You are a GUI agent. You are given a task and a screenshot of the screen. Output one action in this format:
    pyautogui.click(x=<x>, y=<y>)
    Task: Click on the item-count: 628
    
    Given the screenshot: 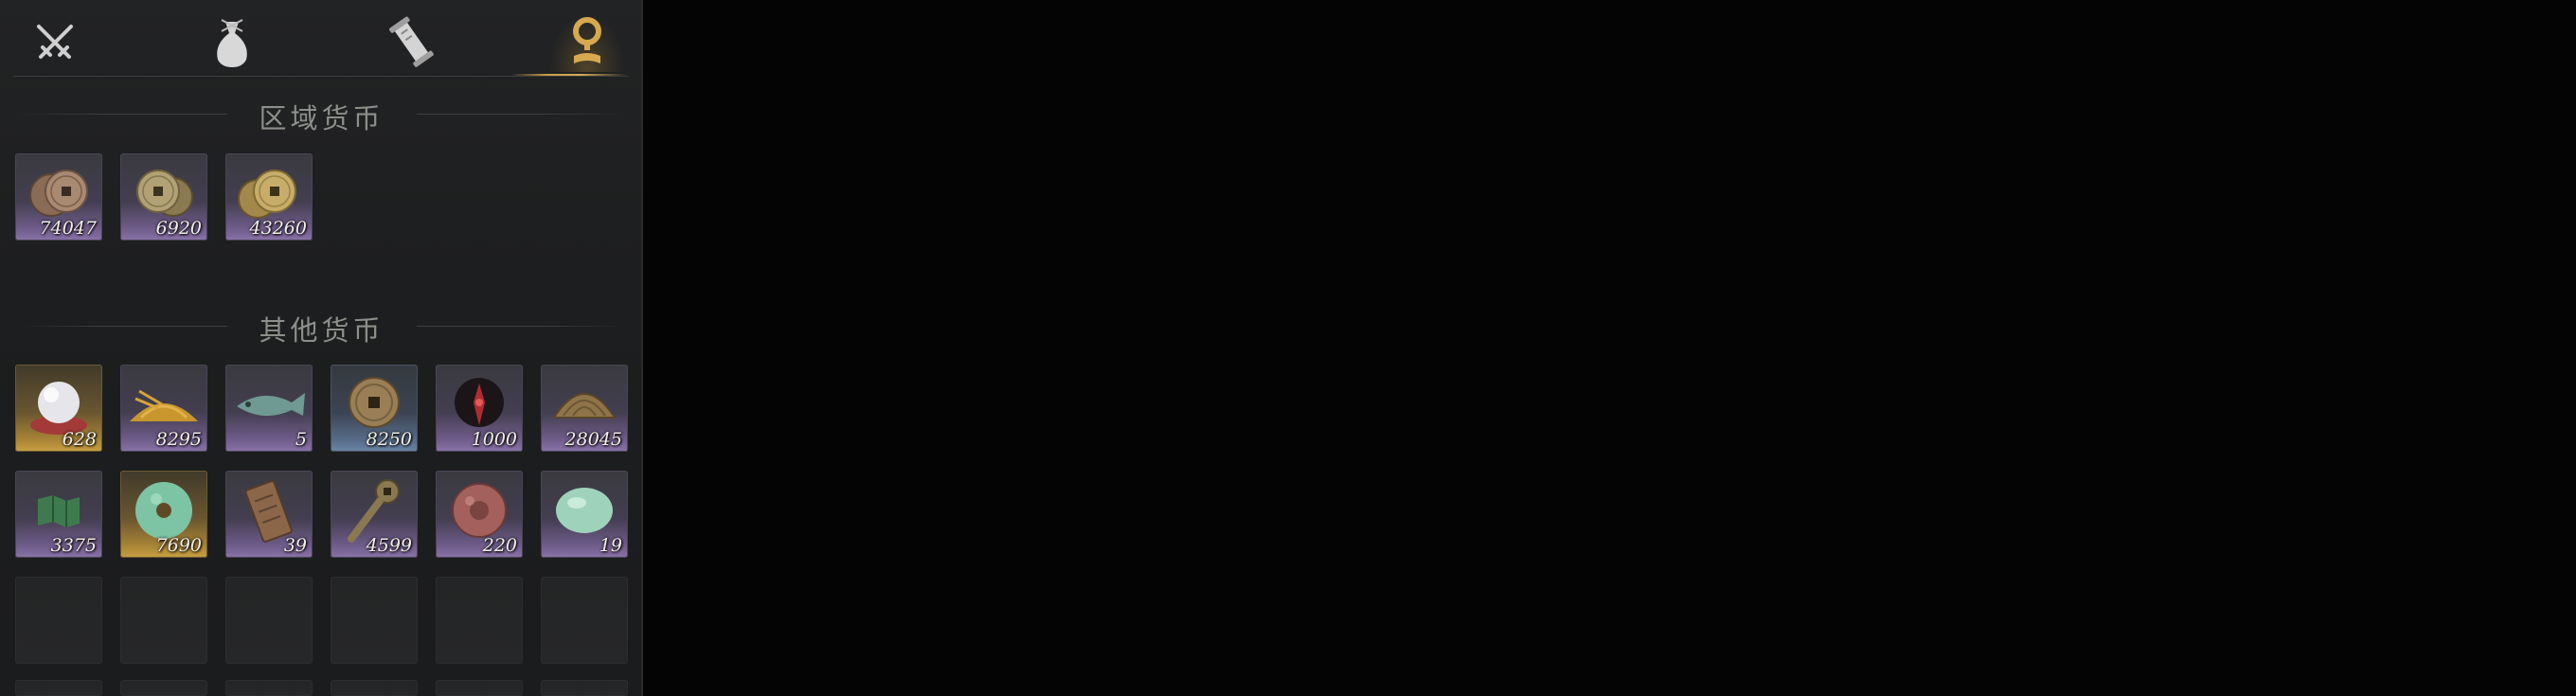 What is the action you would take?
    pyautogui.click(x=79, y=440)
    